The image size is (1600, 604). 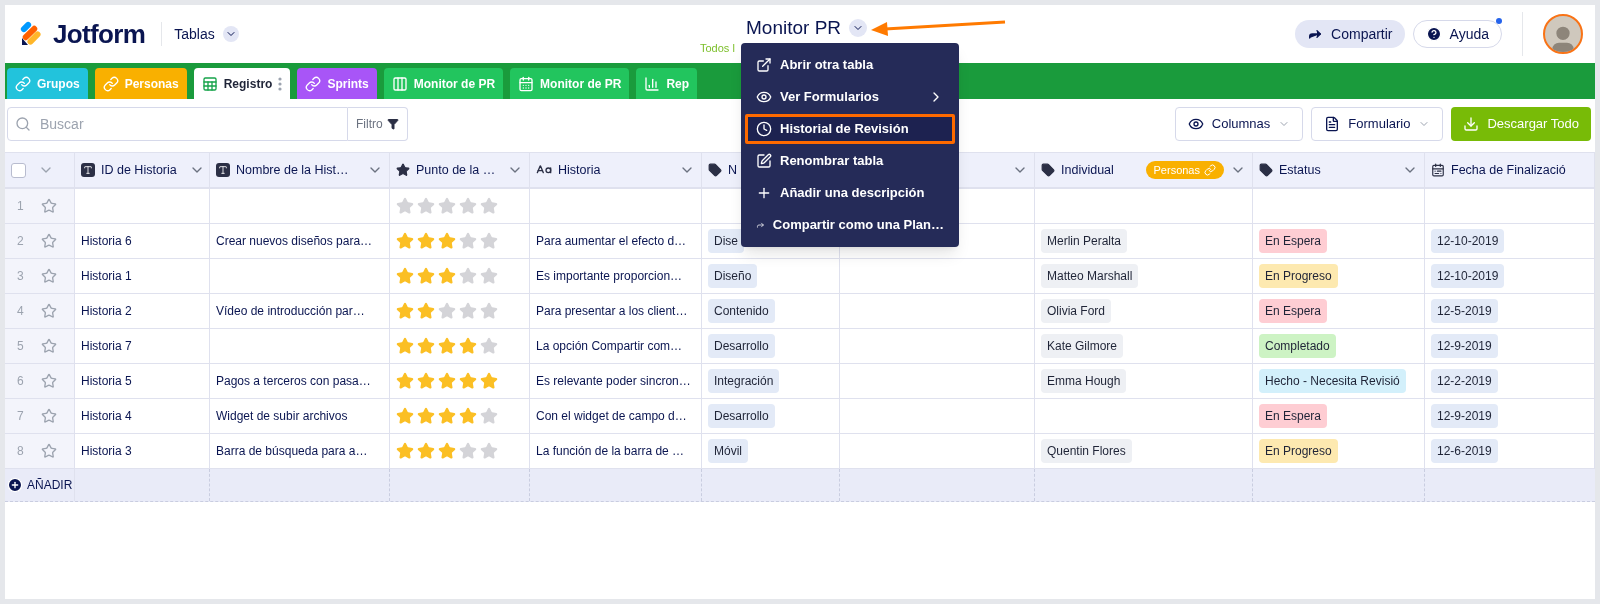 I want to click on row-number: 2, so click(x=21, y=241).